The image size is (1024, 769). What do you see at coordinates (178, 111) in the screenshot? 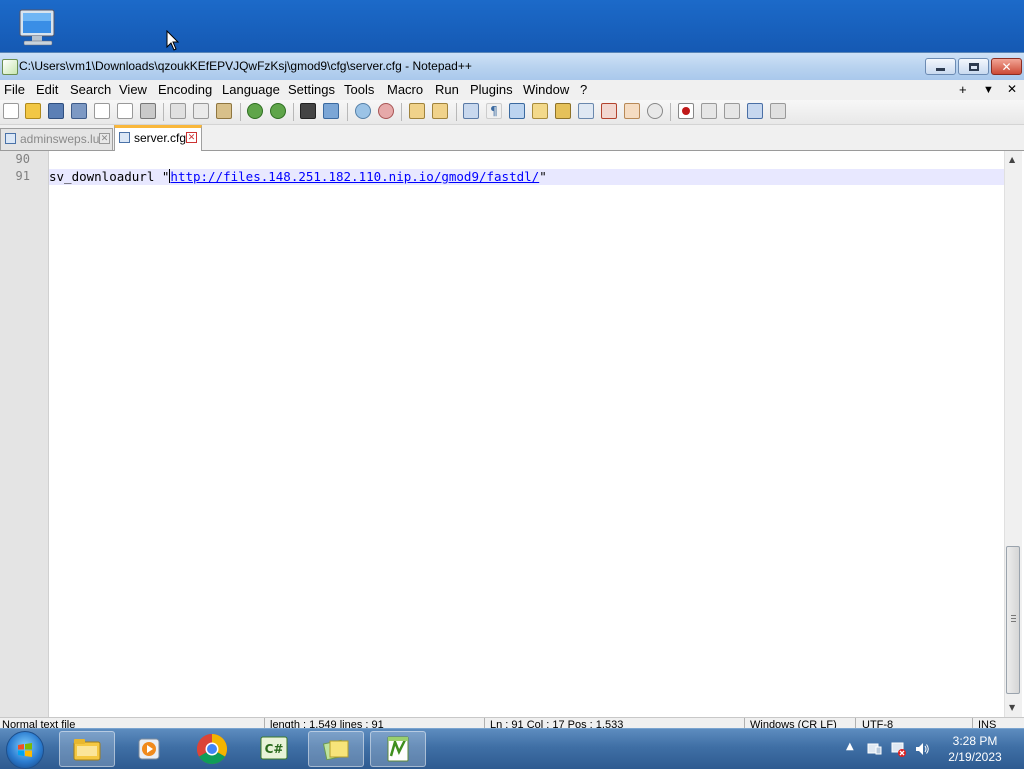
I see `cut-icon` at bounding box center [178, 111].